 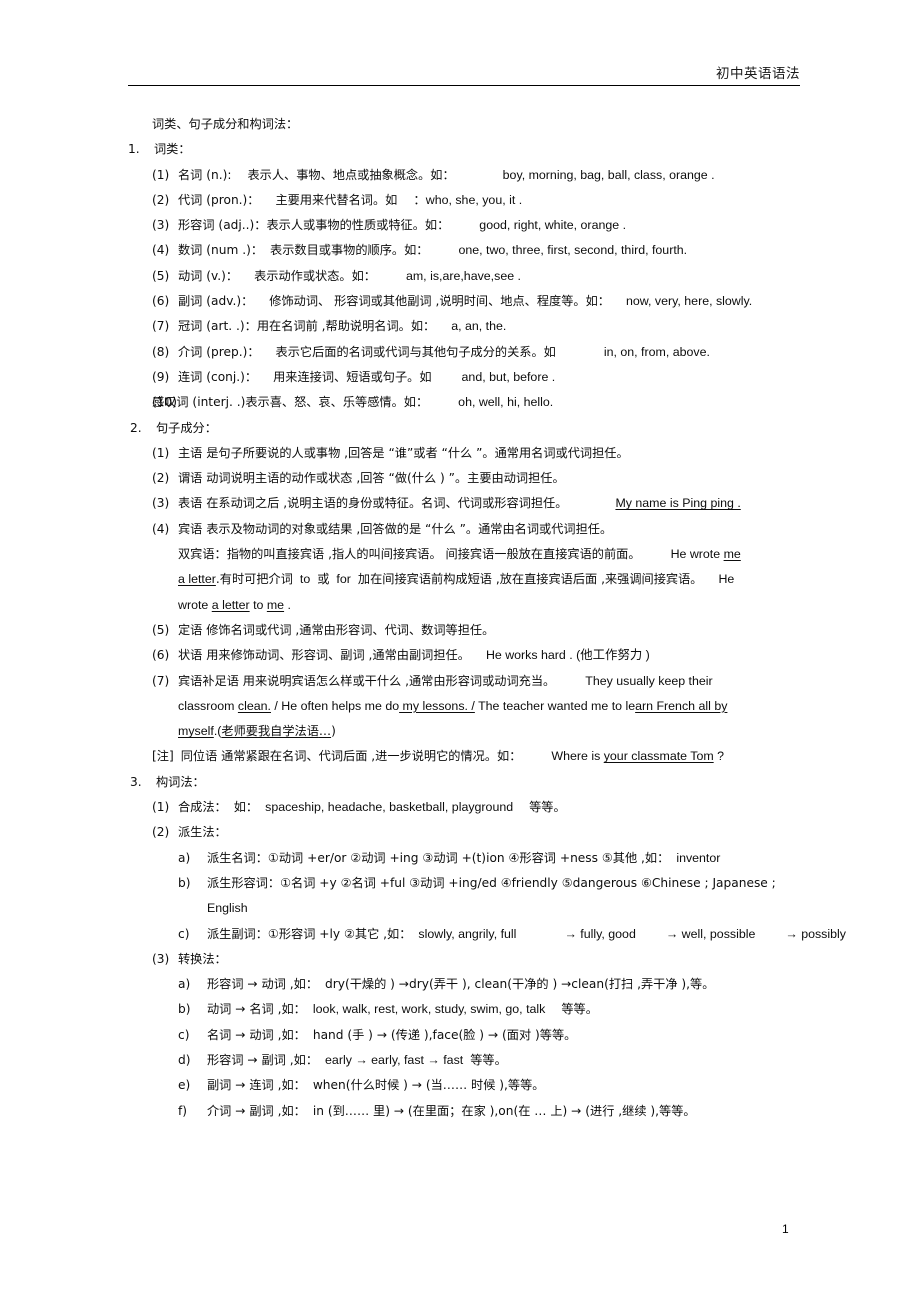 What do you see at coordinates (315, 275) in the screenshot?
I see `item-desc: 表示动作或状态。如：` at bounding box center [315, 275].